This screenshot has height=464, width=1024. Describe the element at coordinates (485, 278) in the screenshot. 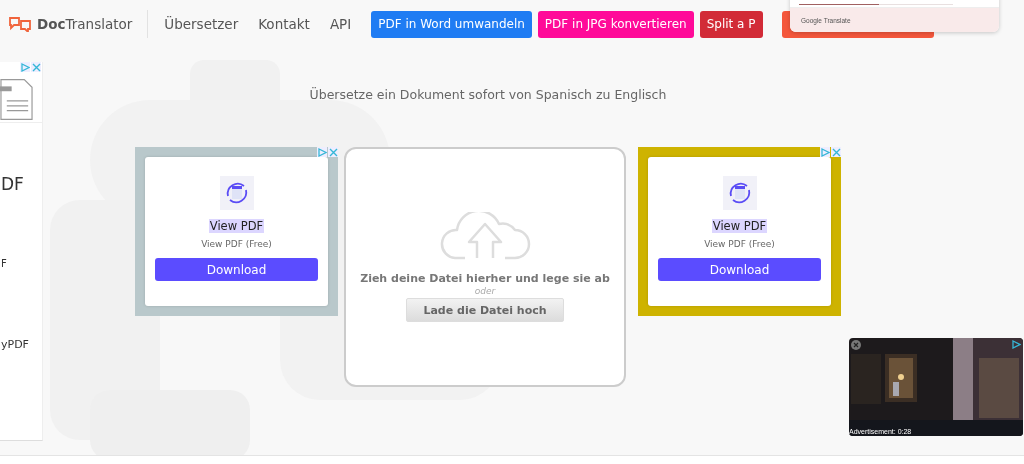

I see `drop-prompt: Zieh deine Datei hierher und lege sie ab` at that location.